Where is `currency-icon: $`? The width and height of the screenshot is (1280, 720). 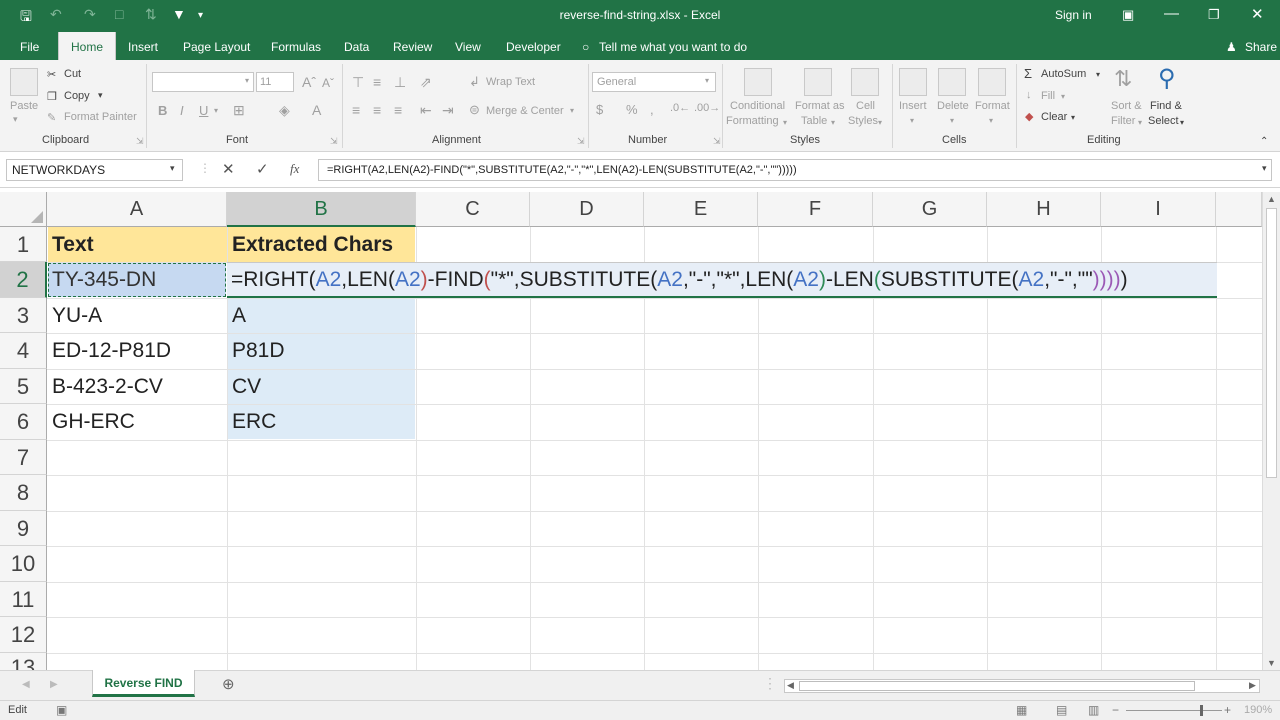 currency-icon: $ is located at coordinates (599, 109).